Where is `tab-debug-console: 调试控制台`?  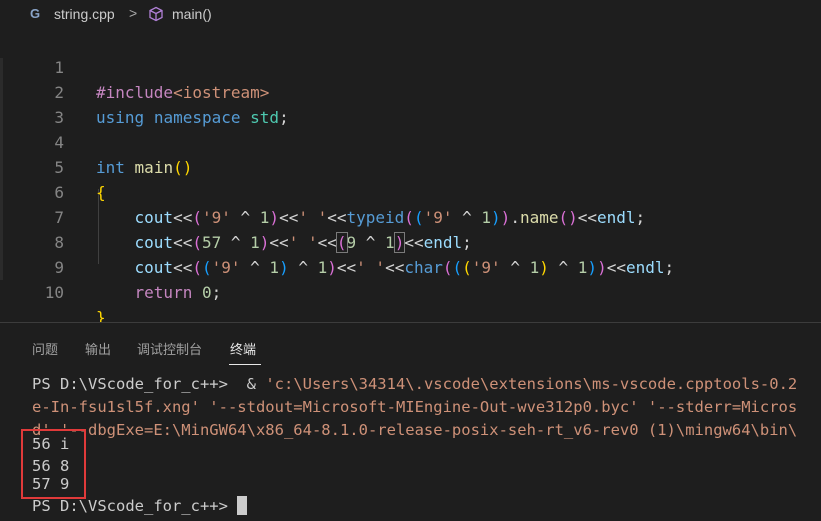 tab-debug-console: 调试控制台 is located at coordinates (169, 348).